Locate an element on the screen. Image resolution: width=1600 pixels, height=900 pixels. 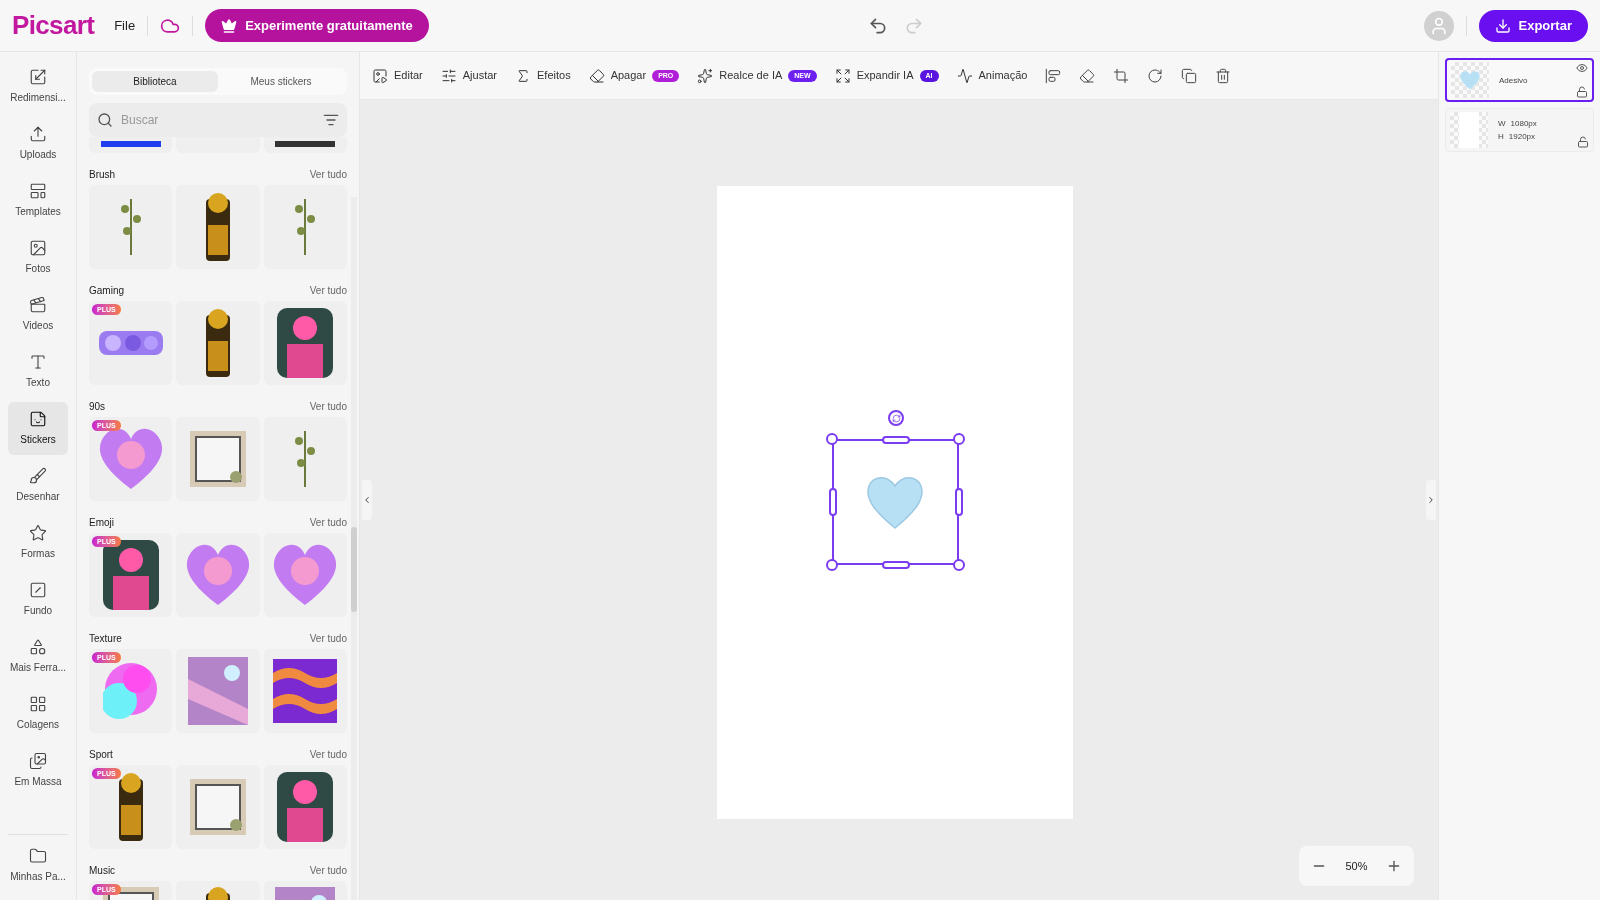
delete-icon is located at coordinates (1223, 75).